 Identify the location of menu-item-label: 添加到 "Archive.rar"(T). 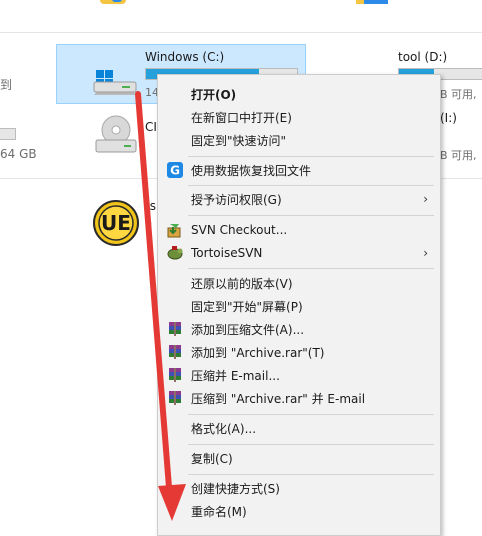
(258, 352).